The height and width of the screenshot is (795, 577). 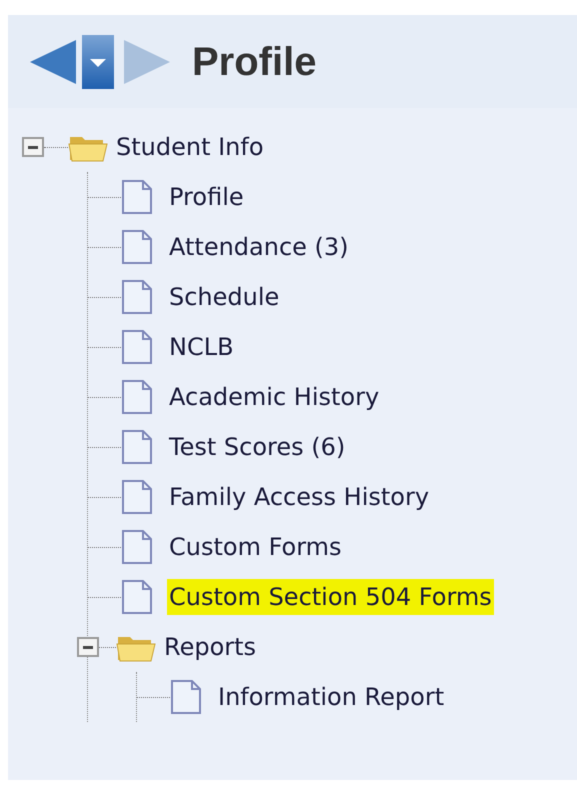 What do you see at coordinates (210, 647) in the screenshot?
I see `tree-item: Reports` at bounding box center [210, 647].